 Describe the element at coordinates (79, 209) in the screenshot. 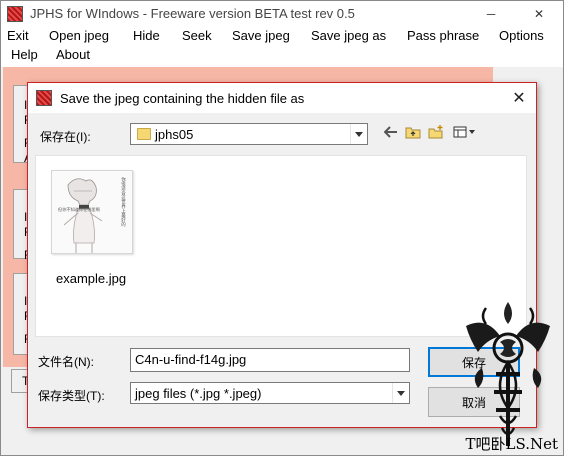

I see `thumb-text-b: 但你不知道你在哪里啊` at that location.